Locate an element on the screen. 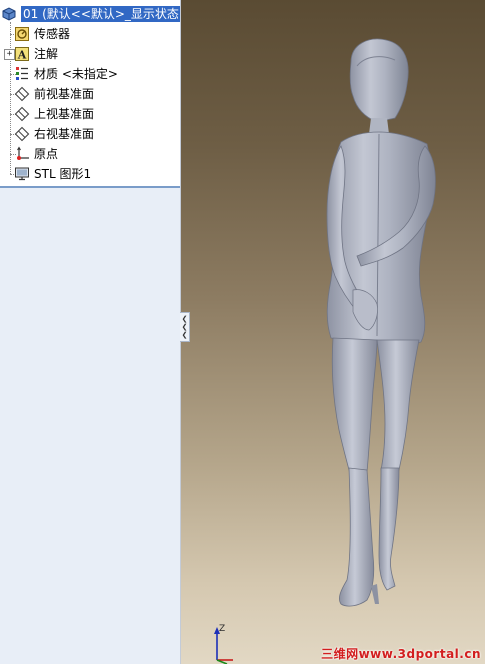 The image size is (485, 664). material-icon is located at coordinates (22, 74).